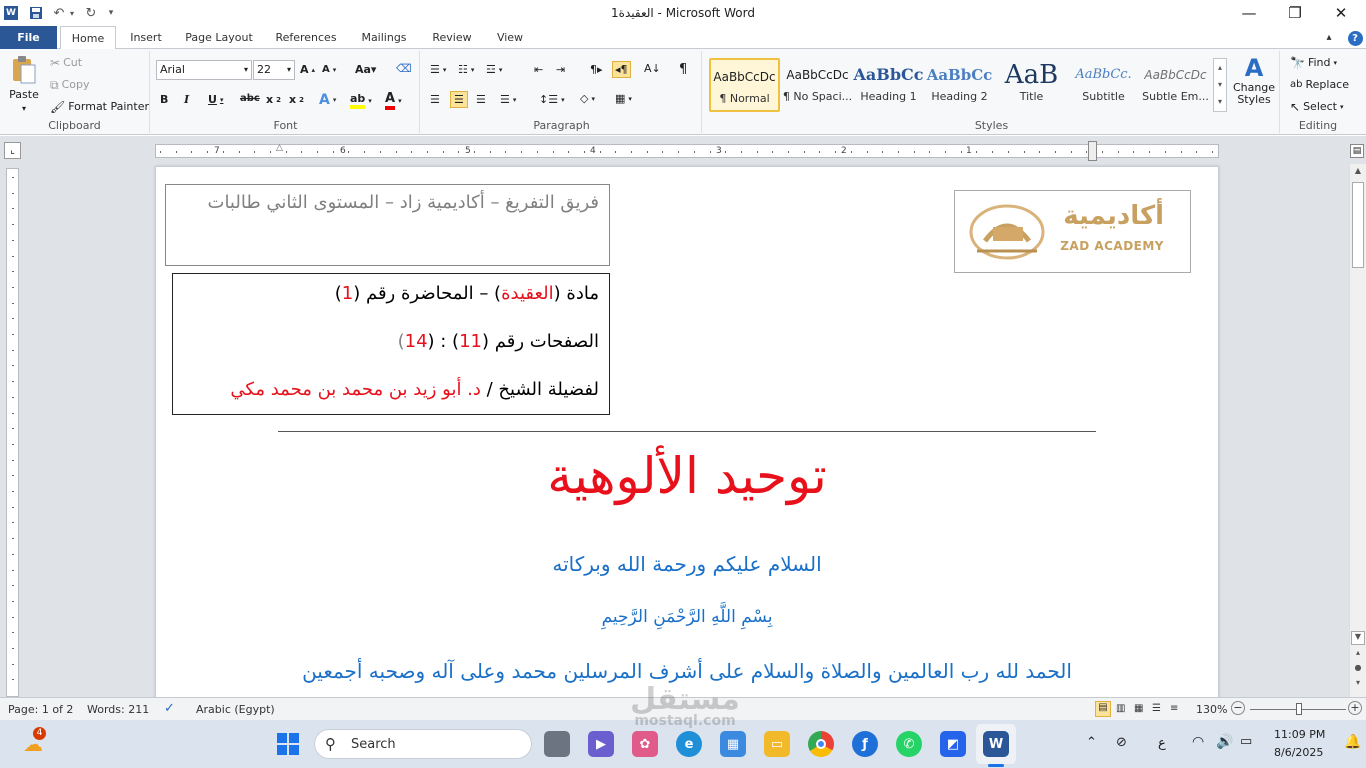 The width and height of the screenshot is (1366, 768). Describe the element at coordinates (1103, 85) in the screenshot. I see `style-subtitle: AaBbCc. Subtitle` at that location.